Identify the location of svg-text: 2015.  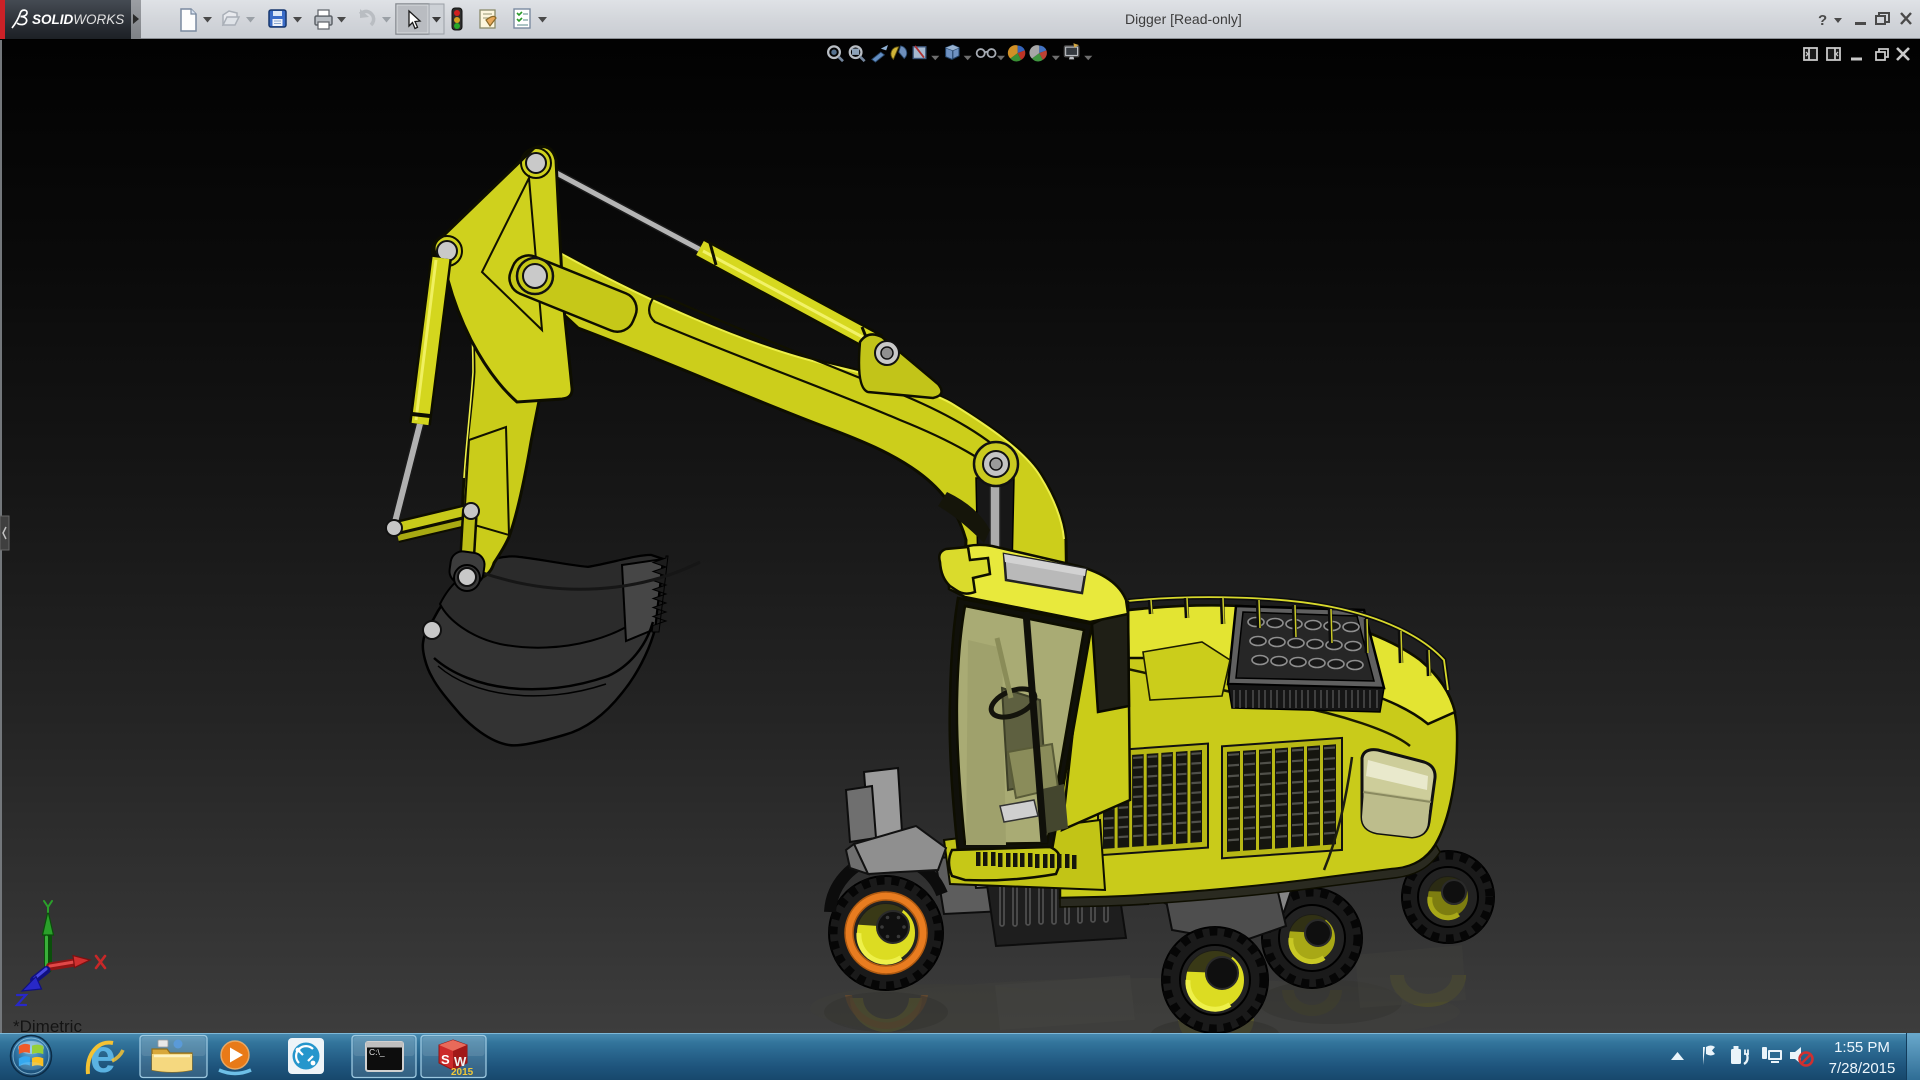
(462, 1072).